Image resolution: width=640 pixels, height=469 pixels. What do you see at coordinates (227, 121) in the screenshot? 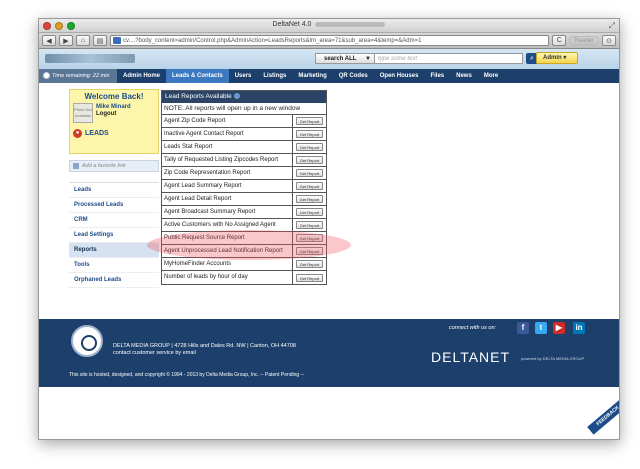
I see `report-name: Agent Zip Code Report` at bounding box center [227, 121].